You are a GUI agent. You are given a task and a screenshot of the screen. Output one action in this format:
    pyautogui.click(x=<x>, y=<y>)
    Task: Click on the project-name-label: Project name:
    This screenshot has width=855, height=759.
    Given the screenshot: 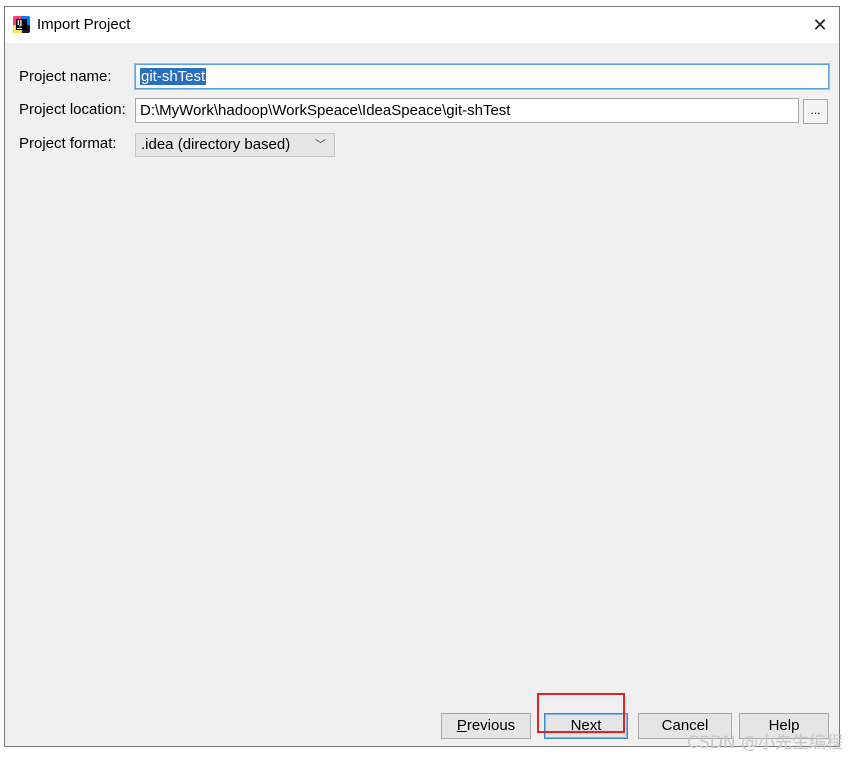 What is the action you would take?
    pyautogui.click(x=65, y=76)
    